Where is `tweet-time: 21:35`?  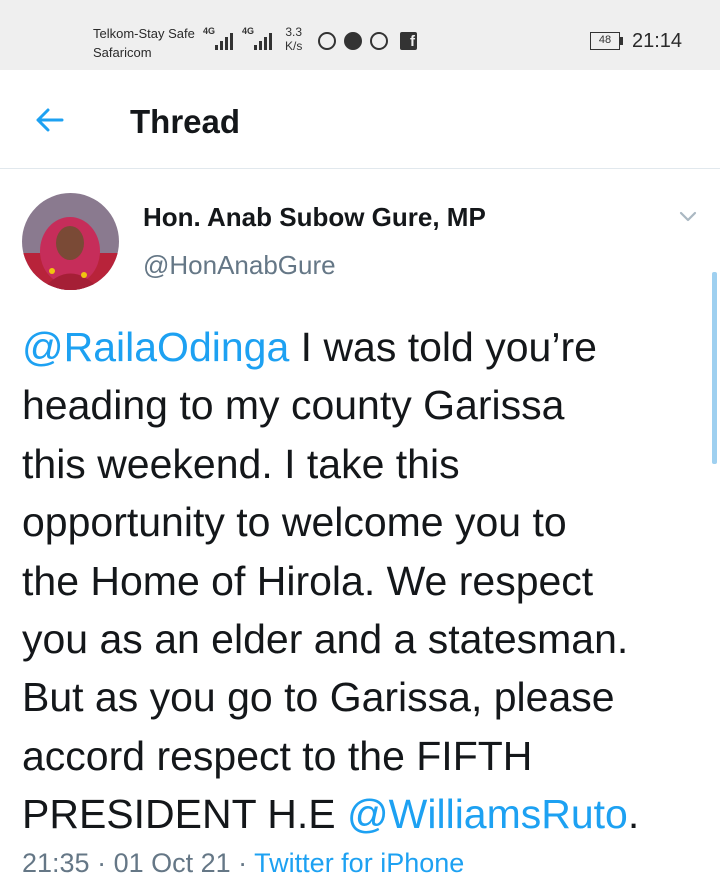
tweet-time: 21:35 is located at coordinates (56, 863).